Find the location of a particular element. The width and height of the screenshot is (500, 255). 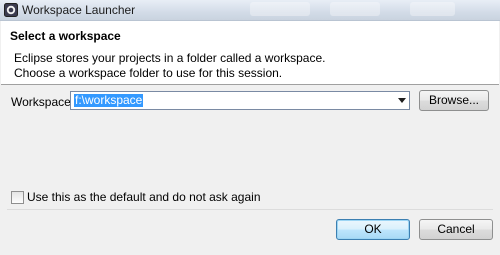

ok-button: OK is located at coordinates (373, 229).